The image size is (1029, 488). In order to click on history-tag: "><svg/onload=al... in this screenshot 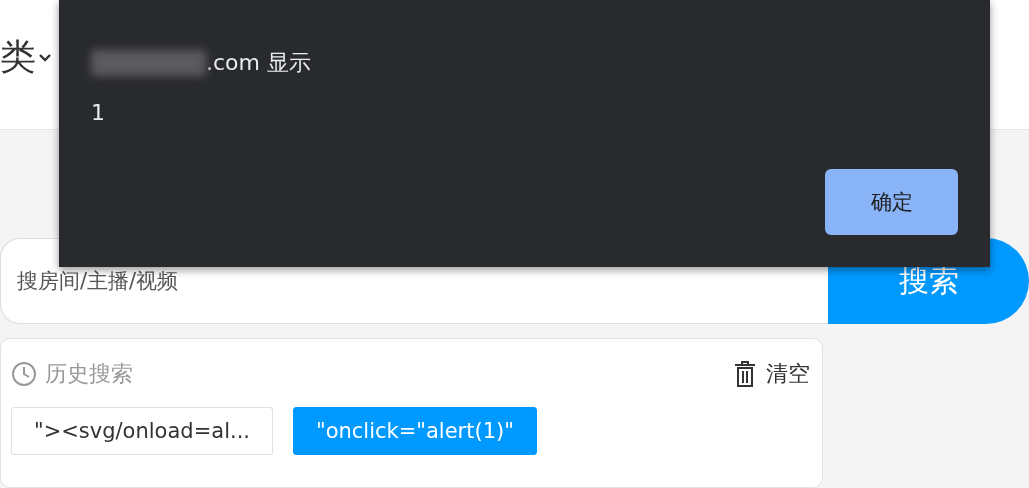, I will do `click(142, 431)`.